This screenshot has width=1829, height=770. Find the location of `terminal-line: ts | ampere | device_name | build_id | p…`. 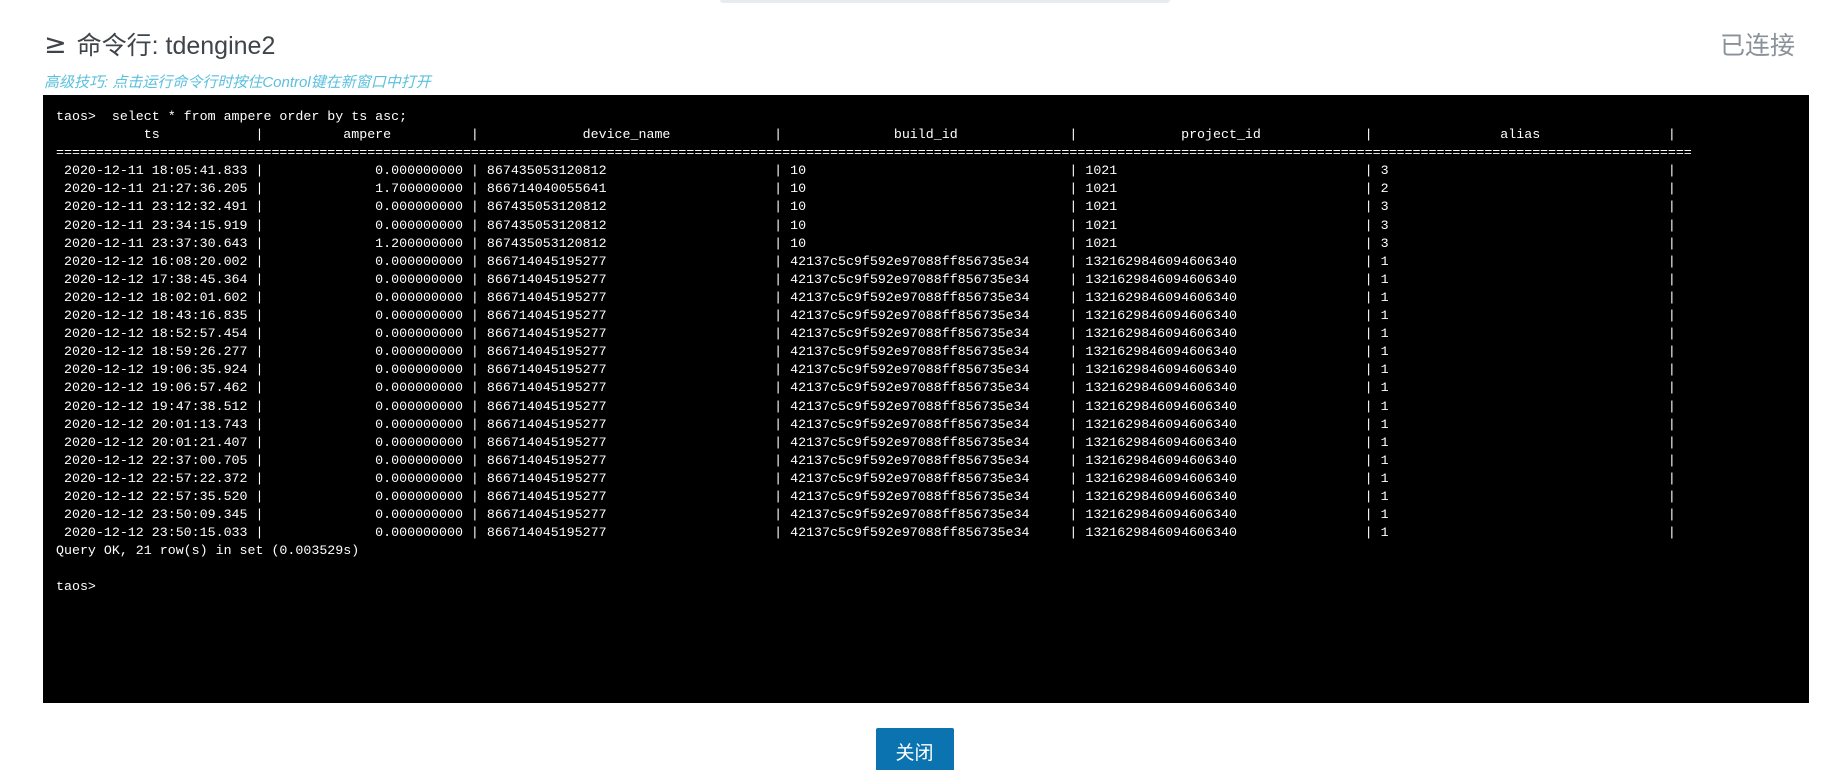

terminal-line: ts | ampere | device_name | build_id | p… is located at coordinates (866, 135).